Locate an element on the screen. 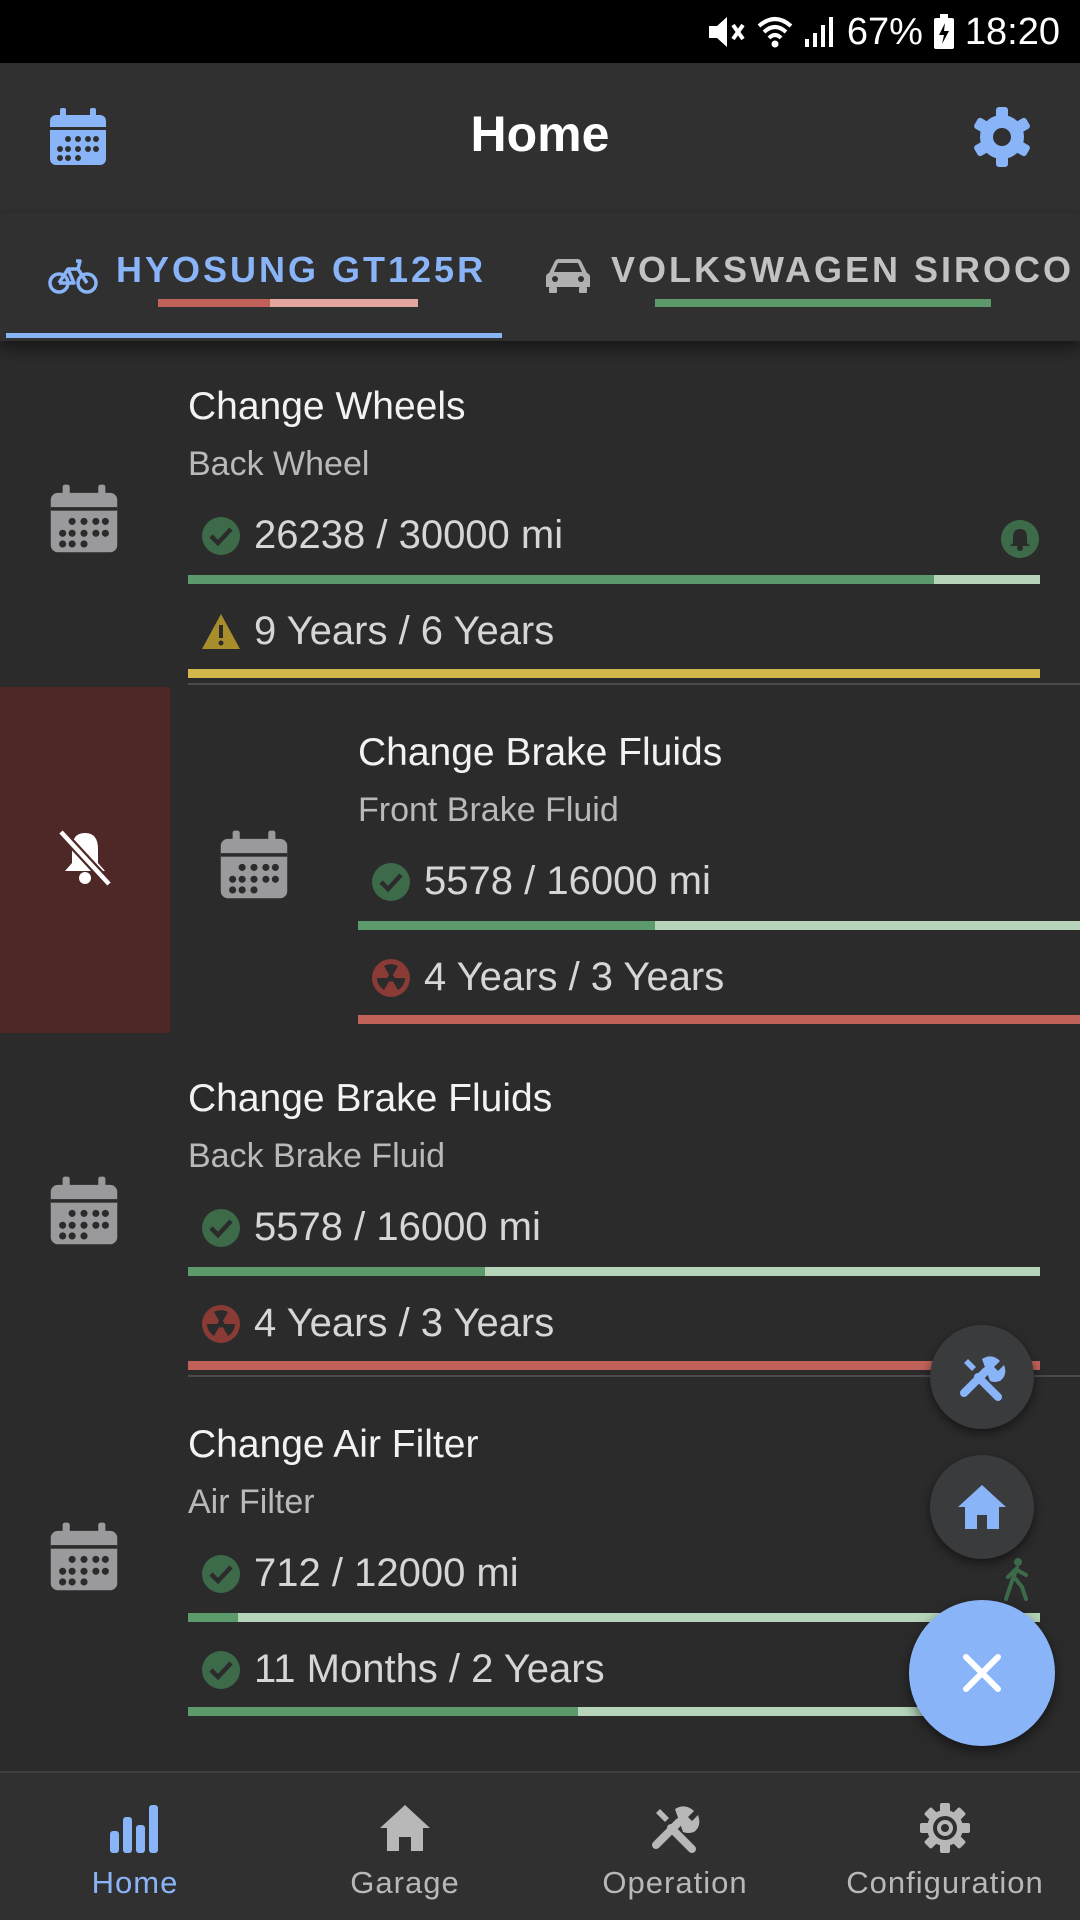 Image resolution: width=1080 pixels, height=1920 pixels. time-metric: 9 Years / 6 Years is located at coordinates (614, 647).